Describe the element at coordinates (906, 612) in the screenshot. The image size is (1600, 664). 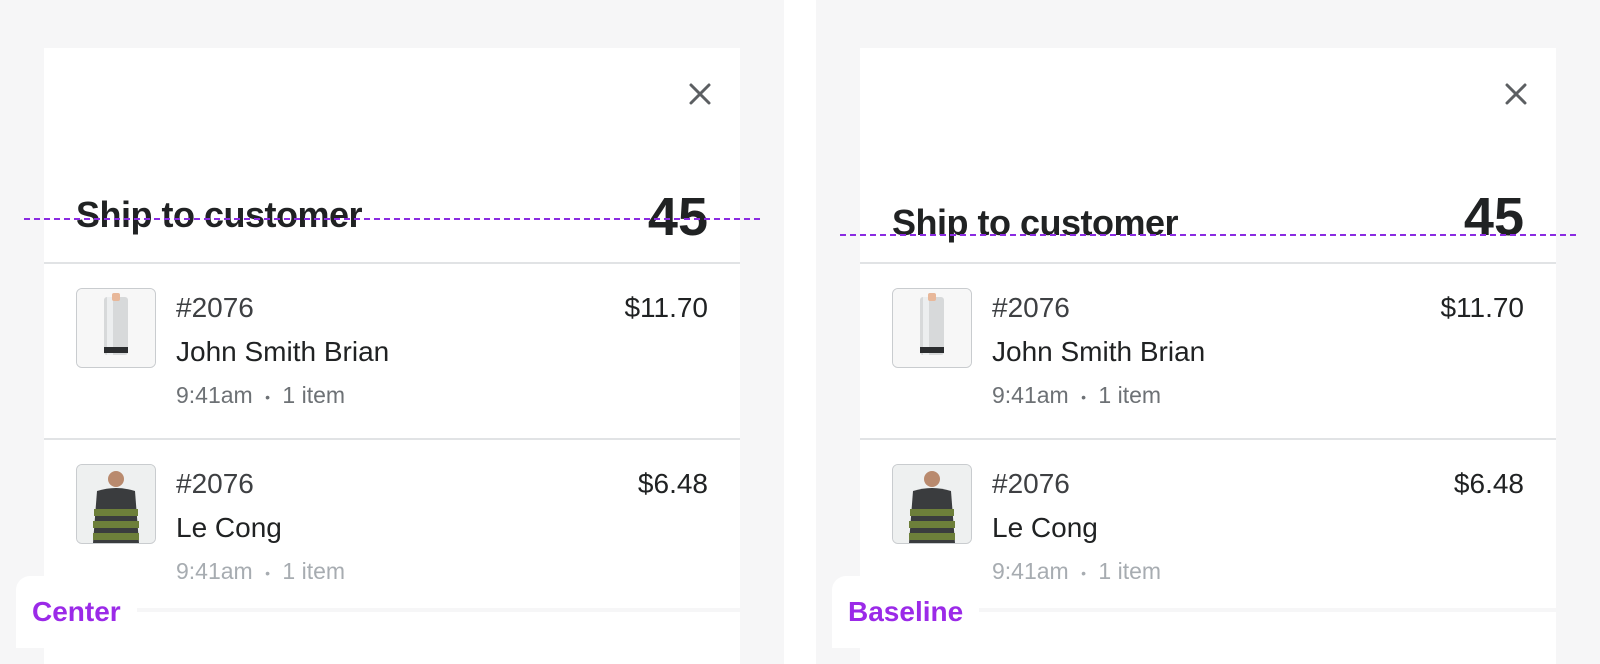
I see `panel-label: Baseline` at that location.